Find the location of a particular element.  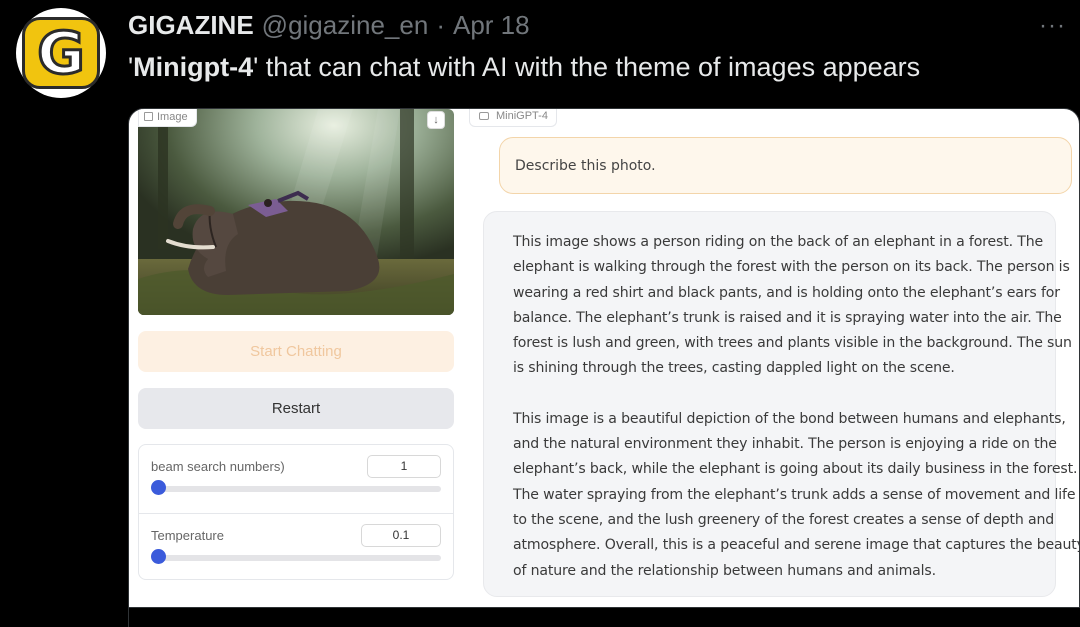

start-chatting-button: Start Chatting is located at coordinates (296, 351).